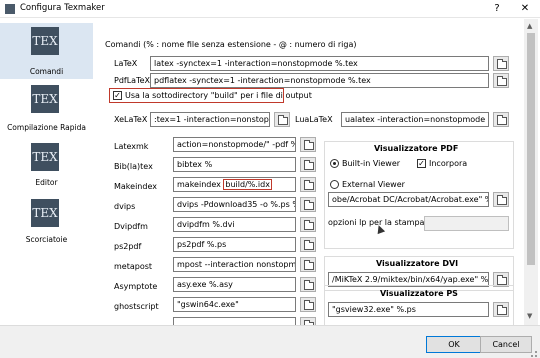  I want to click on ps2pdf-folder-icon, so click(308, 244).